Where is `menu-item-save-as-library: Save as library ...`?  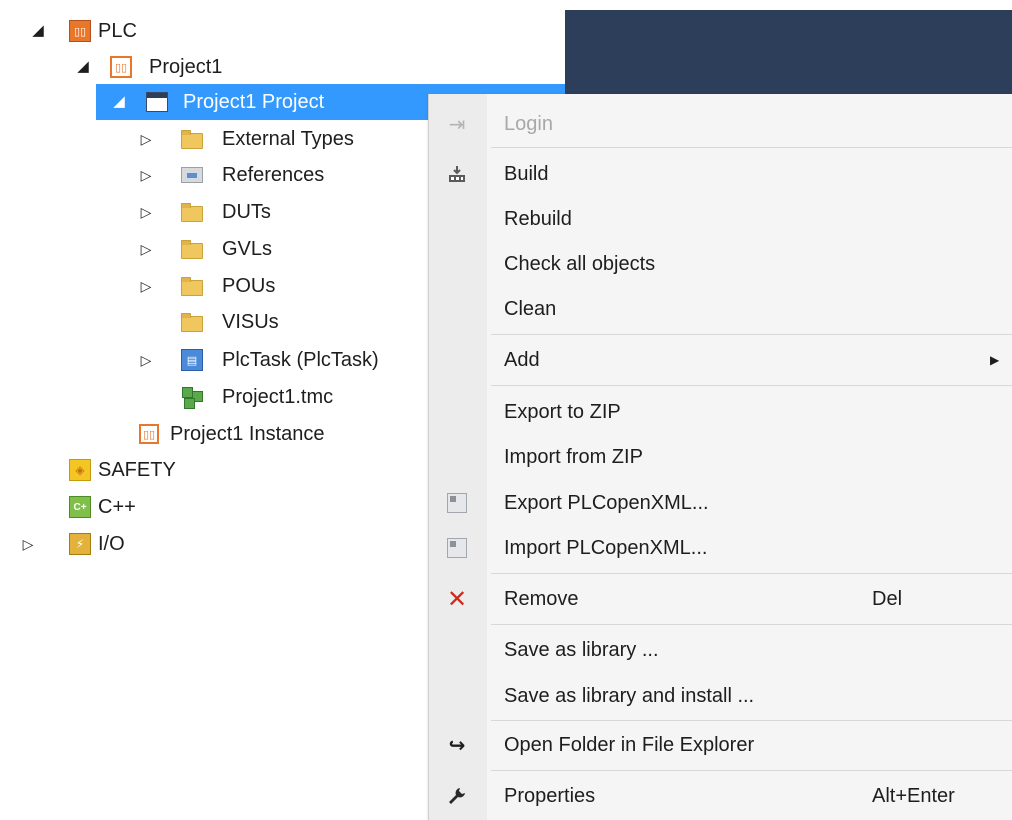 menu-item-save-as-library: Save as library ... is located at coordinates (720, 650).